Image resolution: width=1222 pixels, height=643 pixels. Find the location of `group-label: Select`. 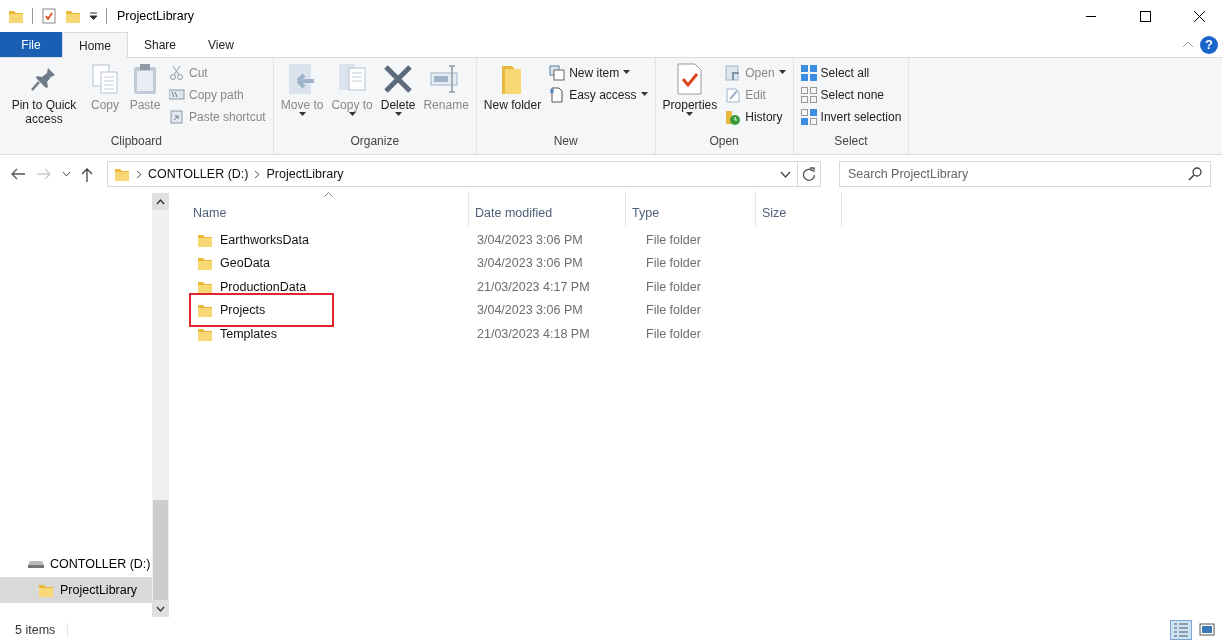

group-label: Select is located at coordinates (851, 142).